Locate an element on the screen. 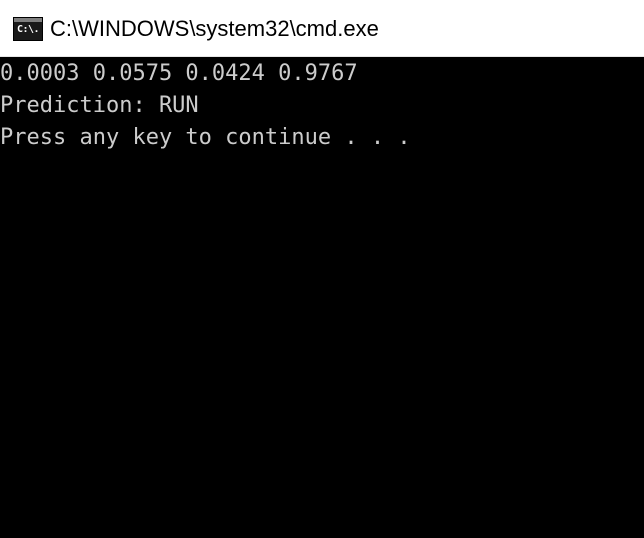 The height and width of the screenshot is (538, 644). console-line-probabilities: 0.0003 0.0575 0.0424 0.9767 is located at coordinates (179, 73).